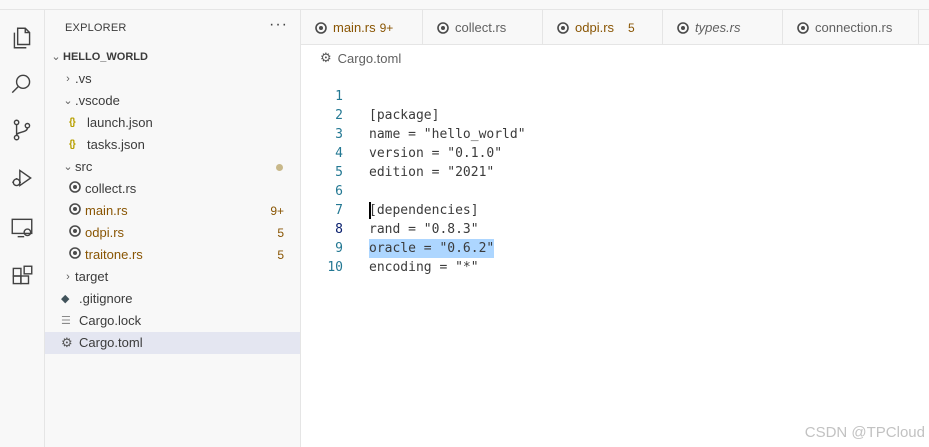  Describe the element at coordinates (277, 211) in the screenshot. I see `problem-count-badge: 9+` at that location.